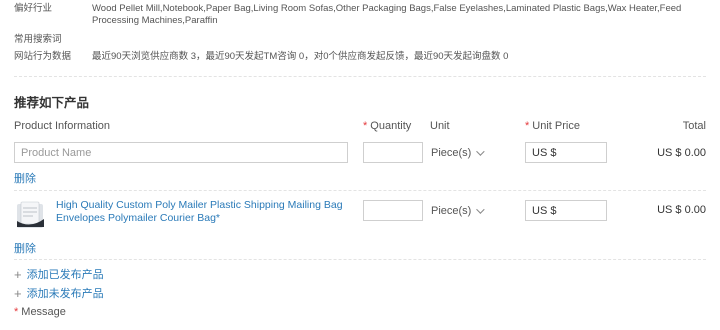 This screenshot has height=330, width=720. Describe the element at coordinates (32, 215) in the screenshot. I see `product-thumbnail` at that location.